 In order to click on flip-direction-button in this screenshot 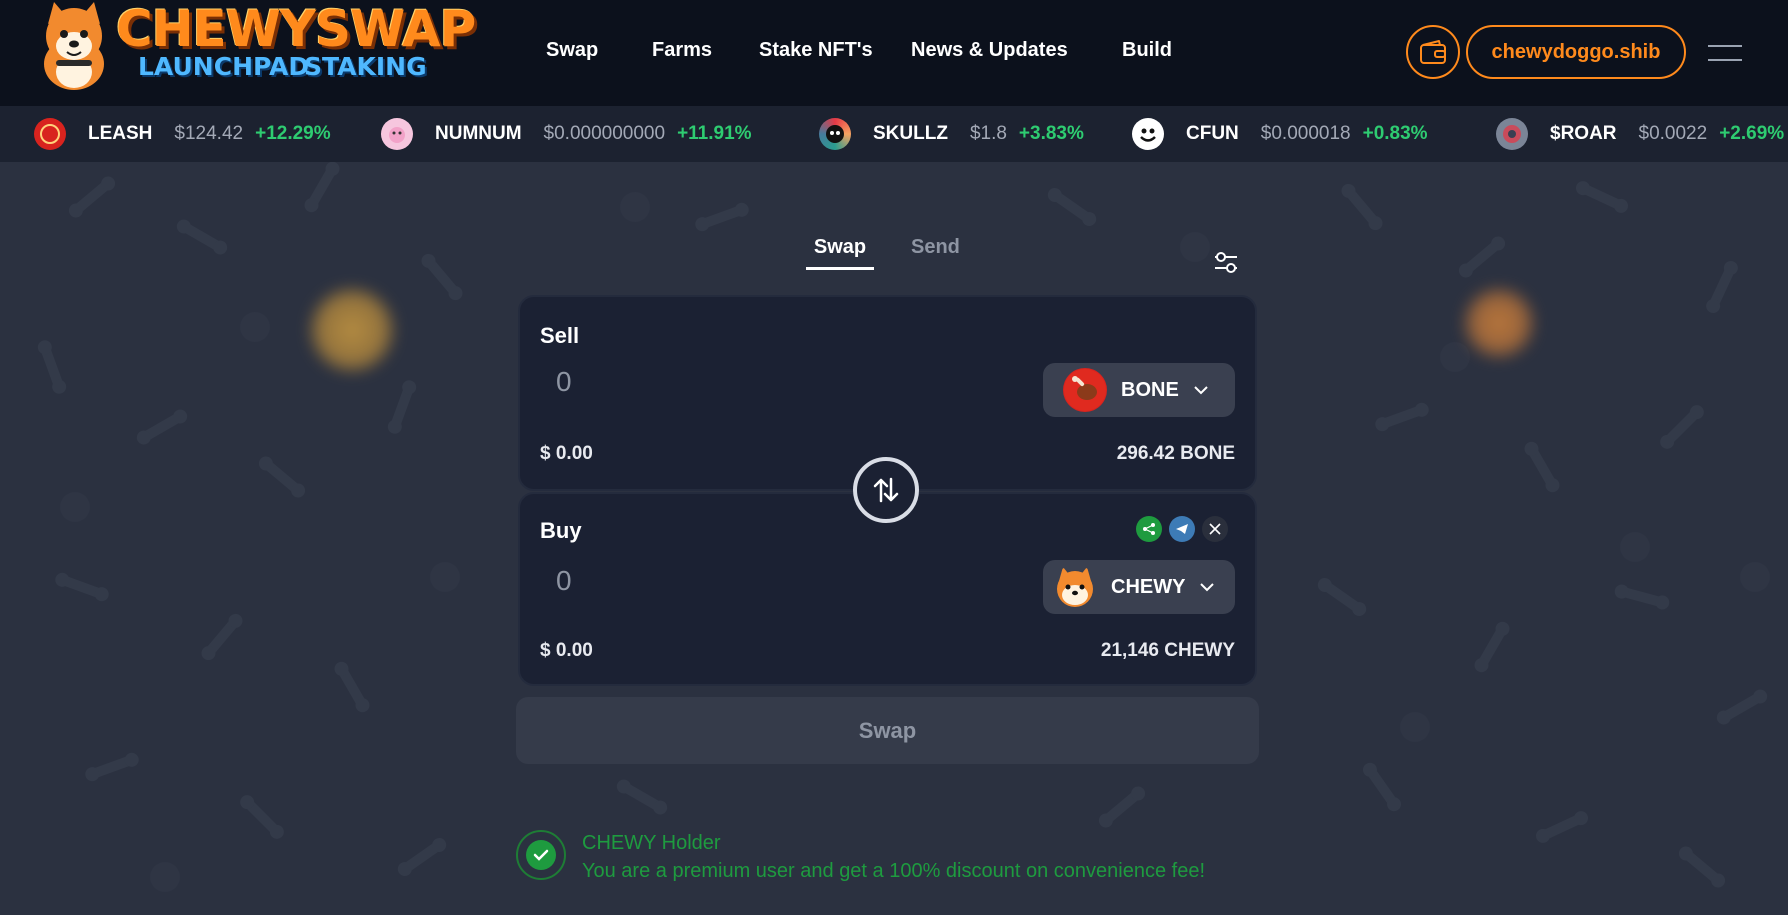, I will do `click(886, 490)`.